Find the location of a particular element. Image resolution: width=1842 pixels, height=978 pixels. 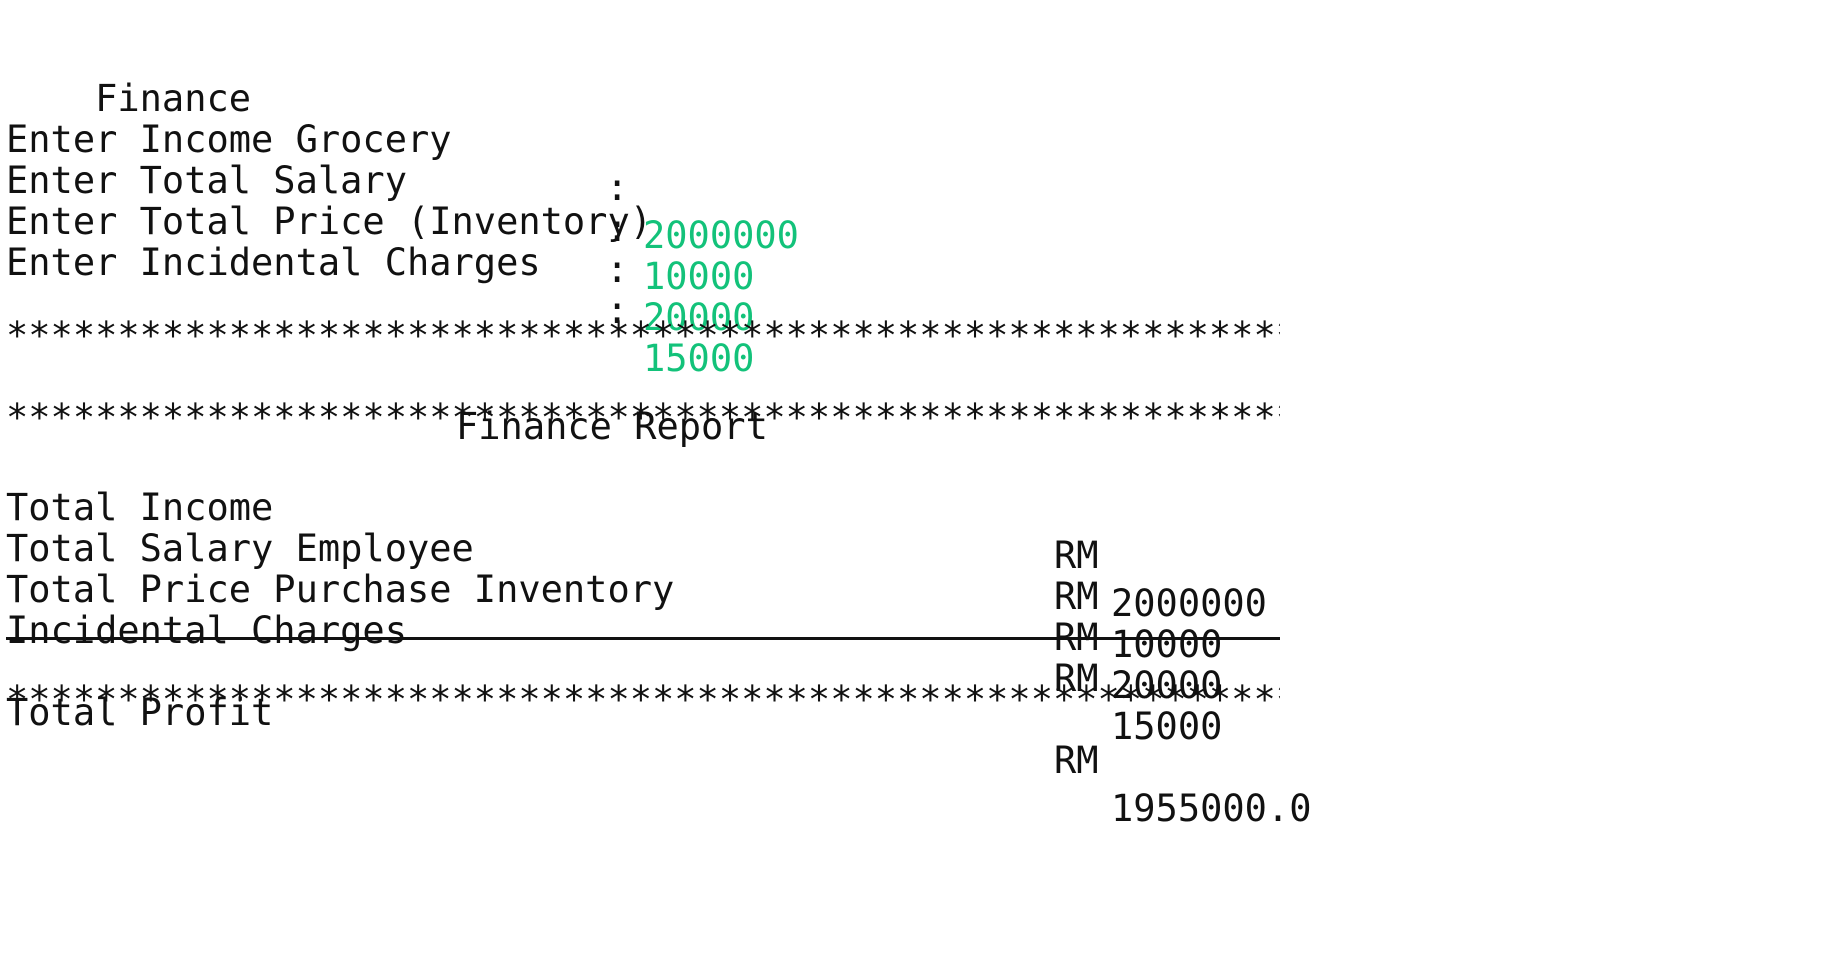

total-currency: RM is located at coordinates (1076, 760).